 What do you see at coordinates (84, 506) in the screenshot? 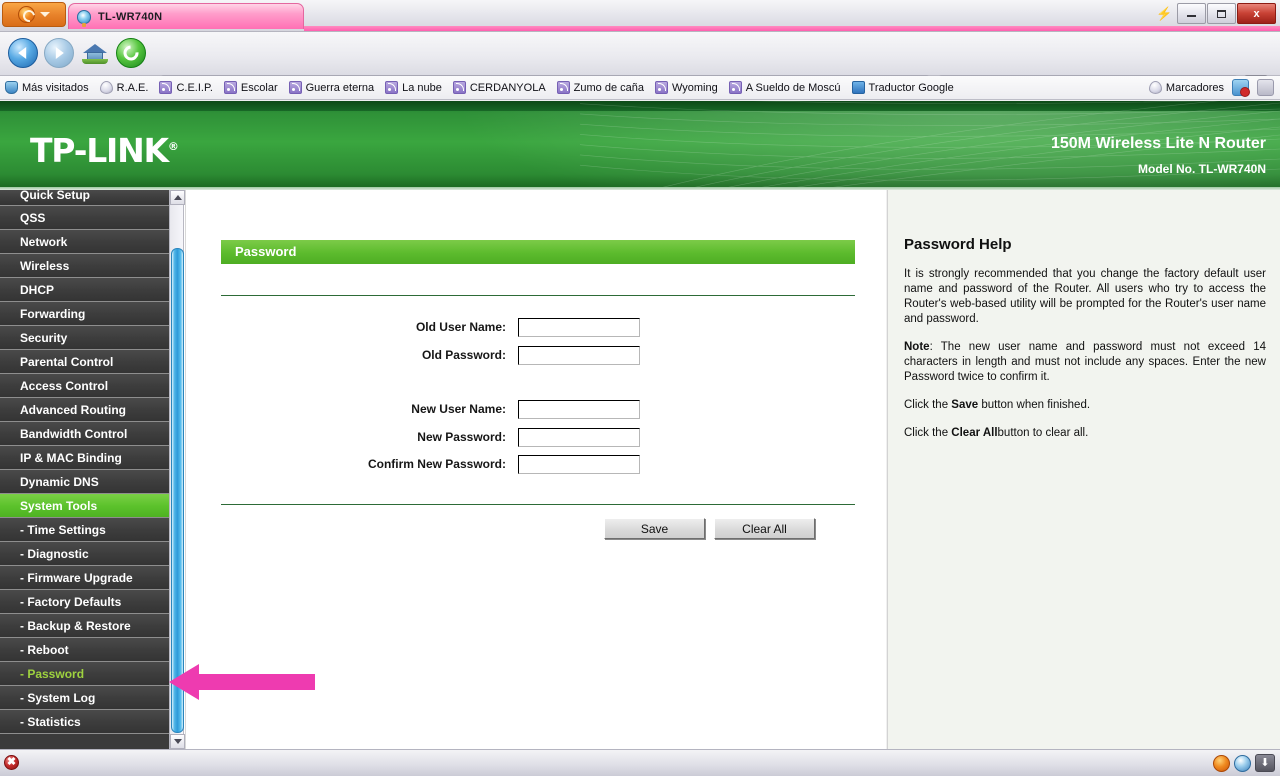
I see `sidebar-item-system-tools: System Tools` at bounding box center [84, 506].